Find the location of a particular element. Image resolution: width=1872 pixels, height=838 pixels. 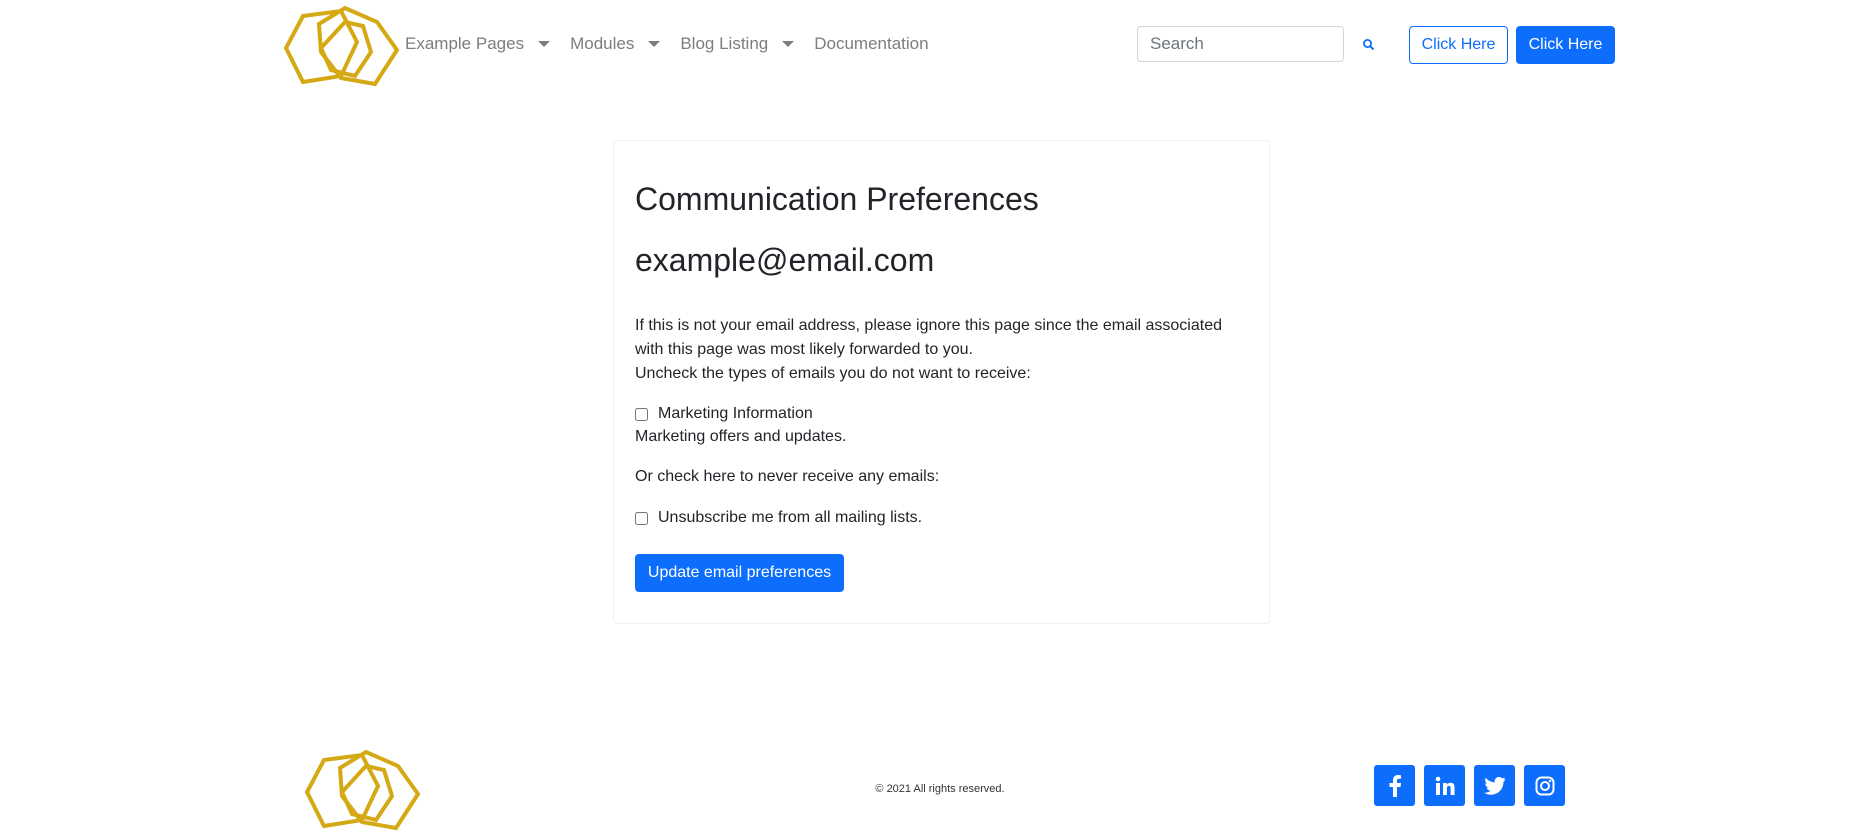

marketing-checkbox is located at coordinates (641, 414).